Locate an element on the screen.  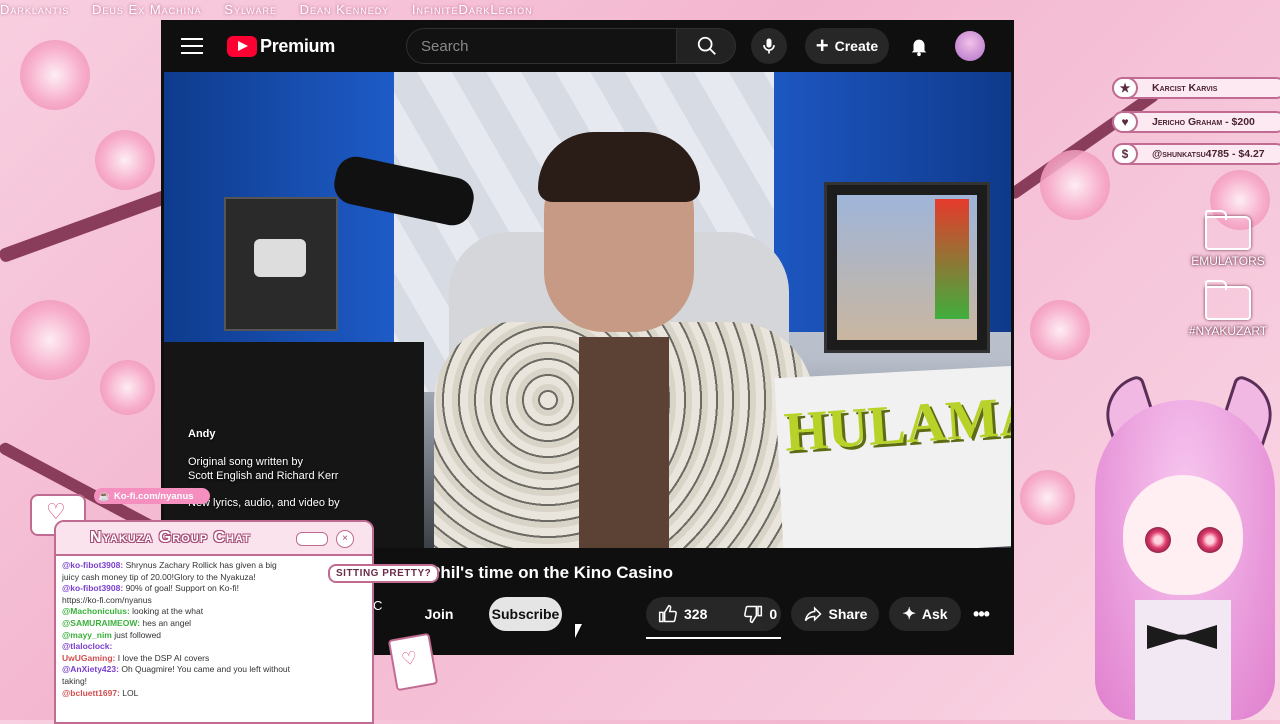
search-input is located at coordinates (541, 46).